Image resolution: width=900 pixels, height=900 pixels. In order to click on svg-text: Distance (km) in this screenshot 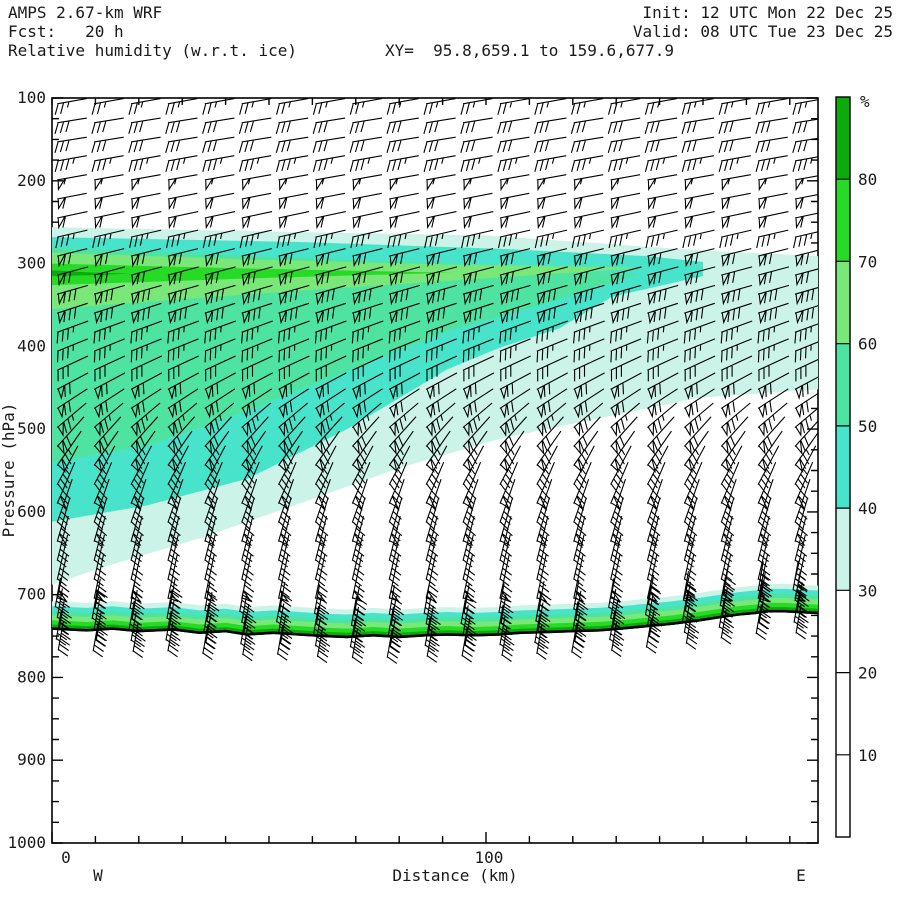, I will do `click(454, 875)`.